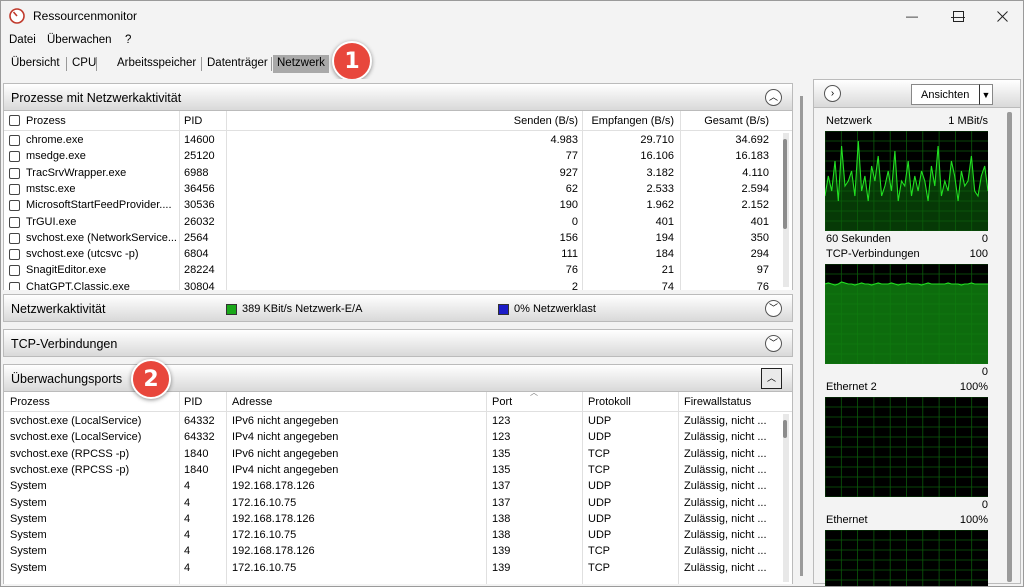 Image resolution: width=1024 pixels, height=587 pixels. What do you see at coordinates (252, 402) in the screenshot?
I see `col-adresse: Adresse` at bounding box center [252, 402].